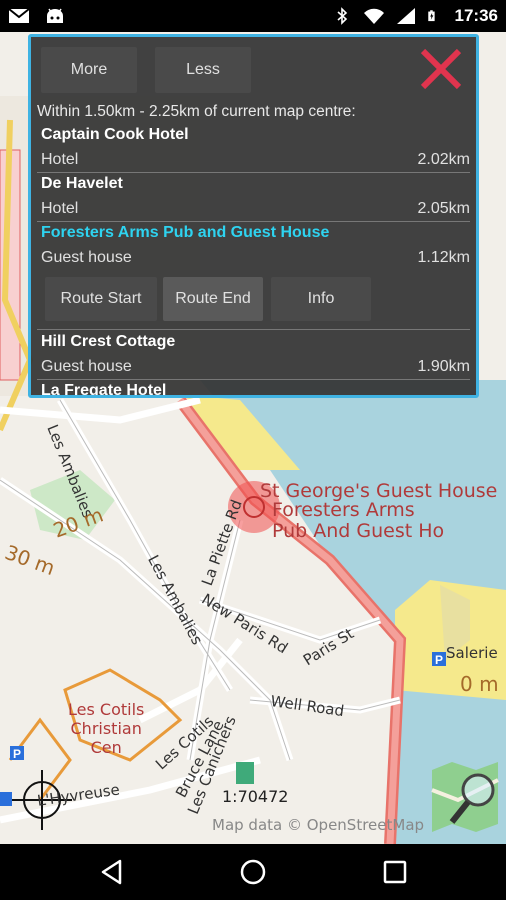 The width and height of the screenshot is (506, 900). I want to click on close-icon, so click(441, 69).